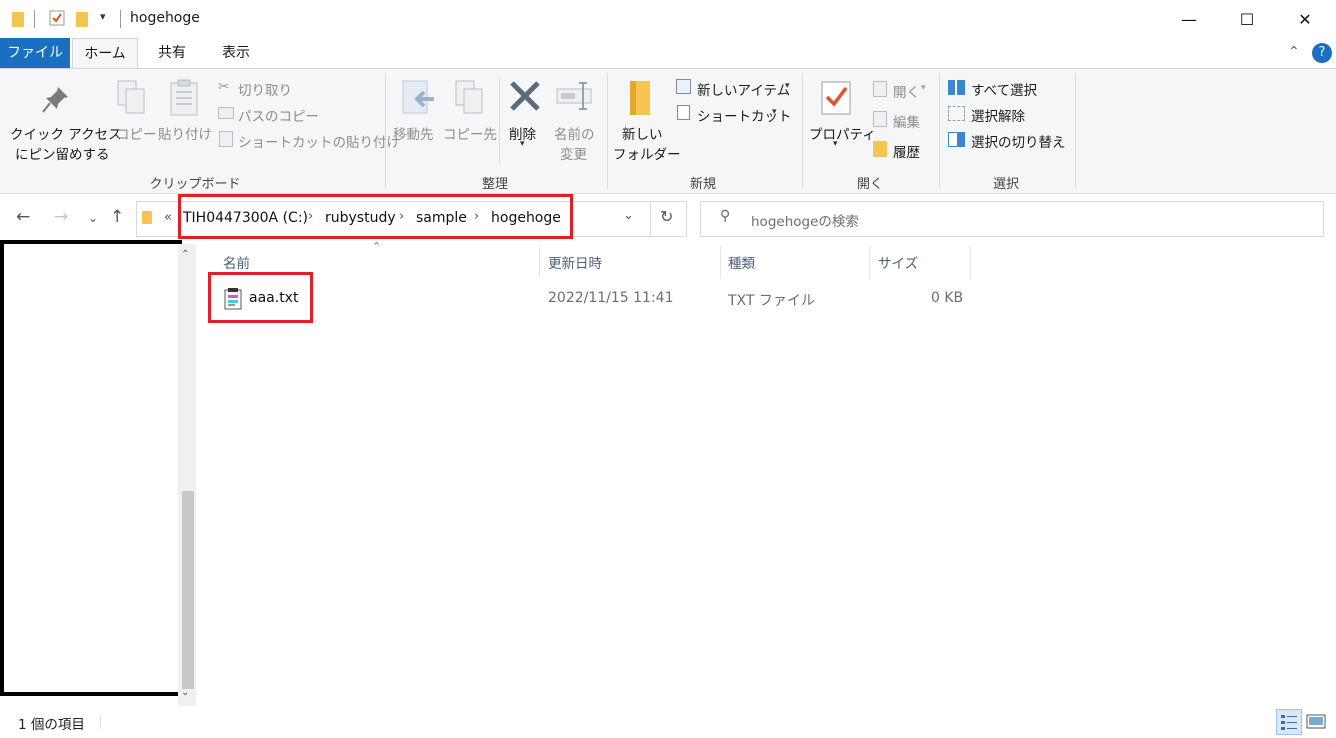 The image size is (1336, 738). I want to click on edit-icon, so click(880, 119).